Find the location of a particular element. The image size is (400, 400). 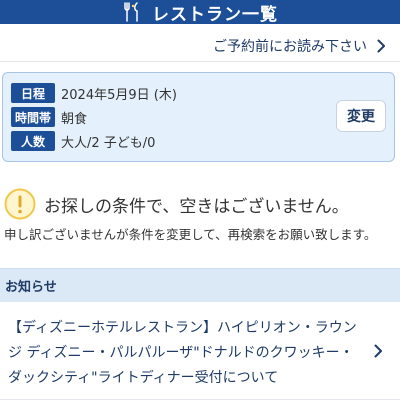

read-before-booking-link: ご予約前にお読み下さい is located at coordinates (200, 46).